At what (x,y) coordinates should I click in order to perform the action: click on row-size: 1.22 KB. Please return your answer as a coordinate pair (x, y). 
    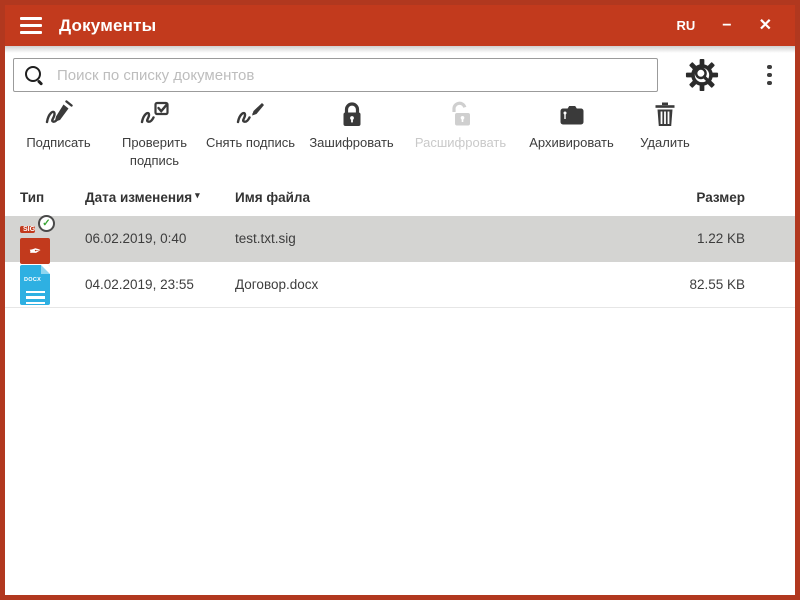
    Looking at the image, I should click on (720, 239).